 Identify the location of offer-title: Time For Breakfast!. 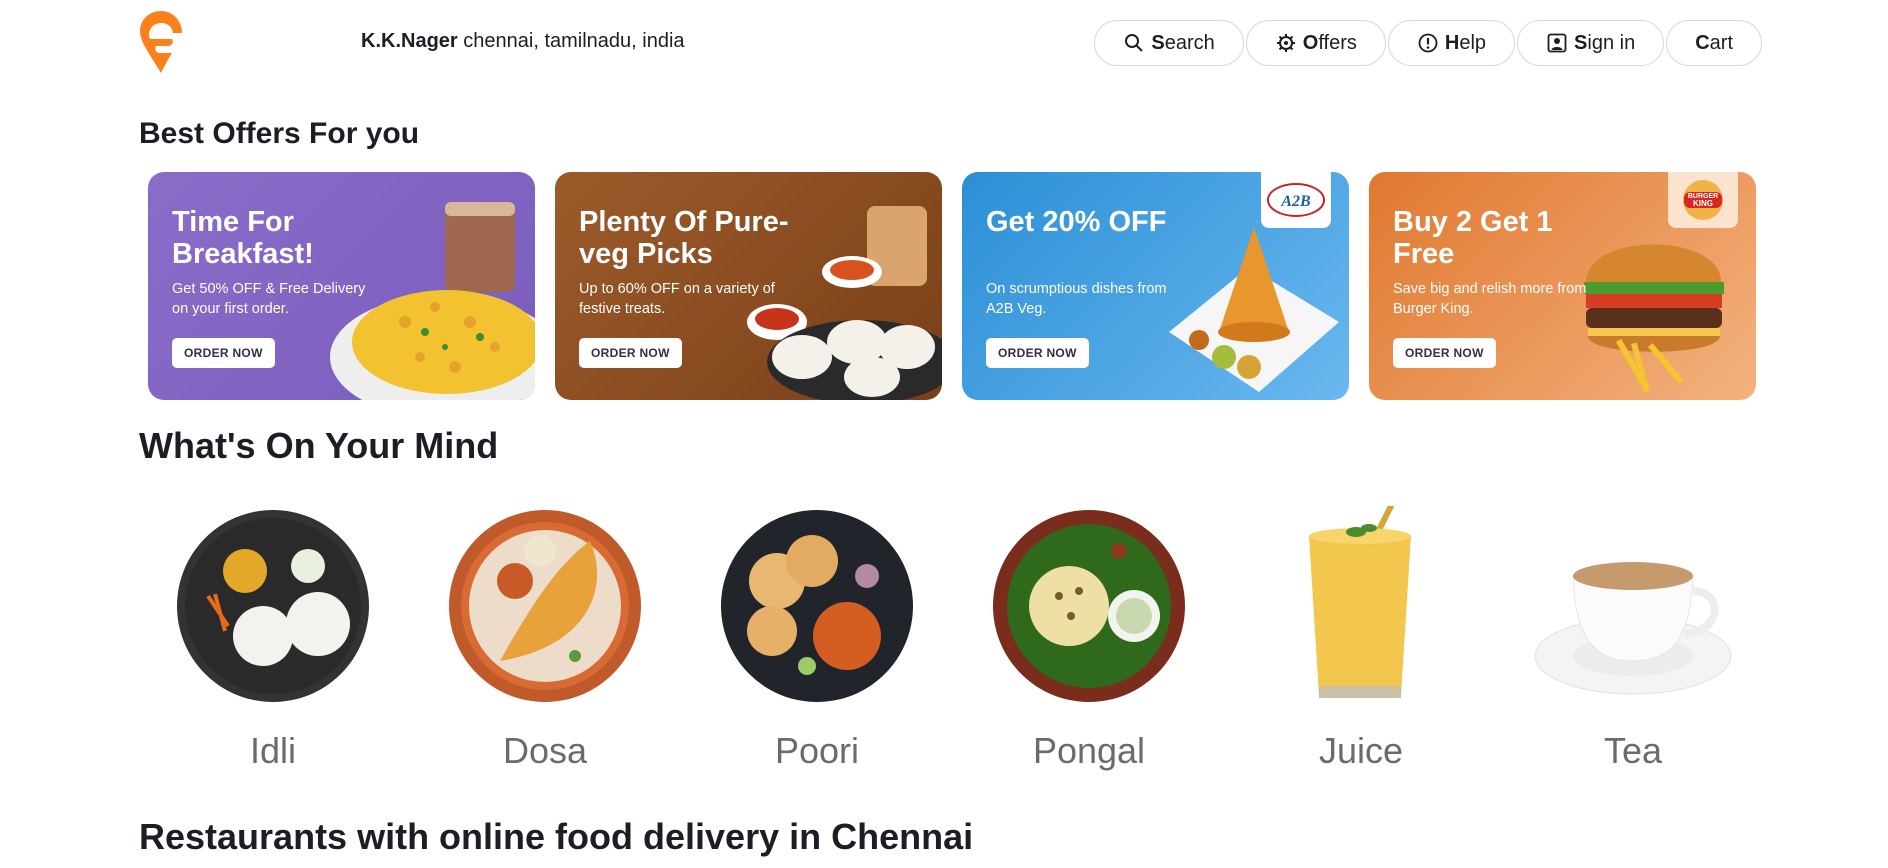
(243, 238).